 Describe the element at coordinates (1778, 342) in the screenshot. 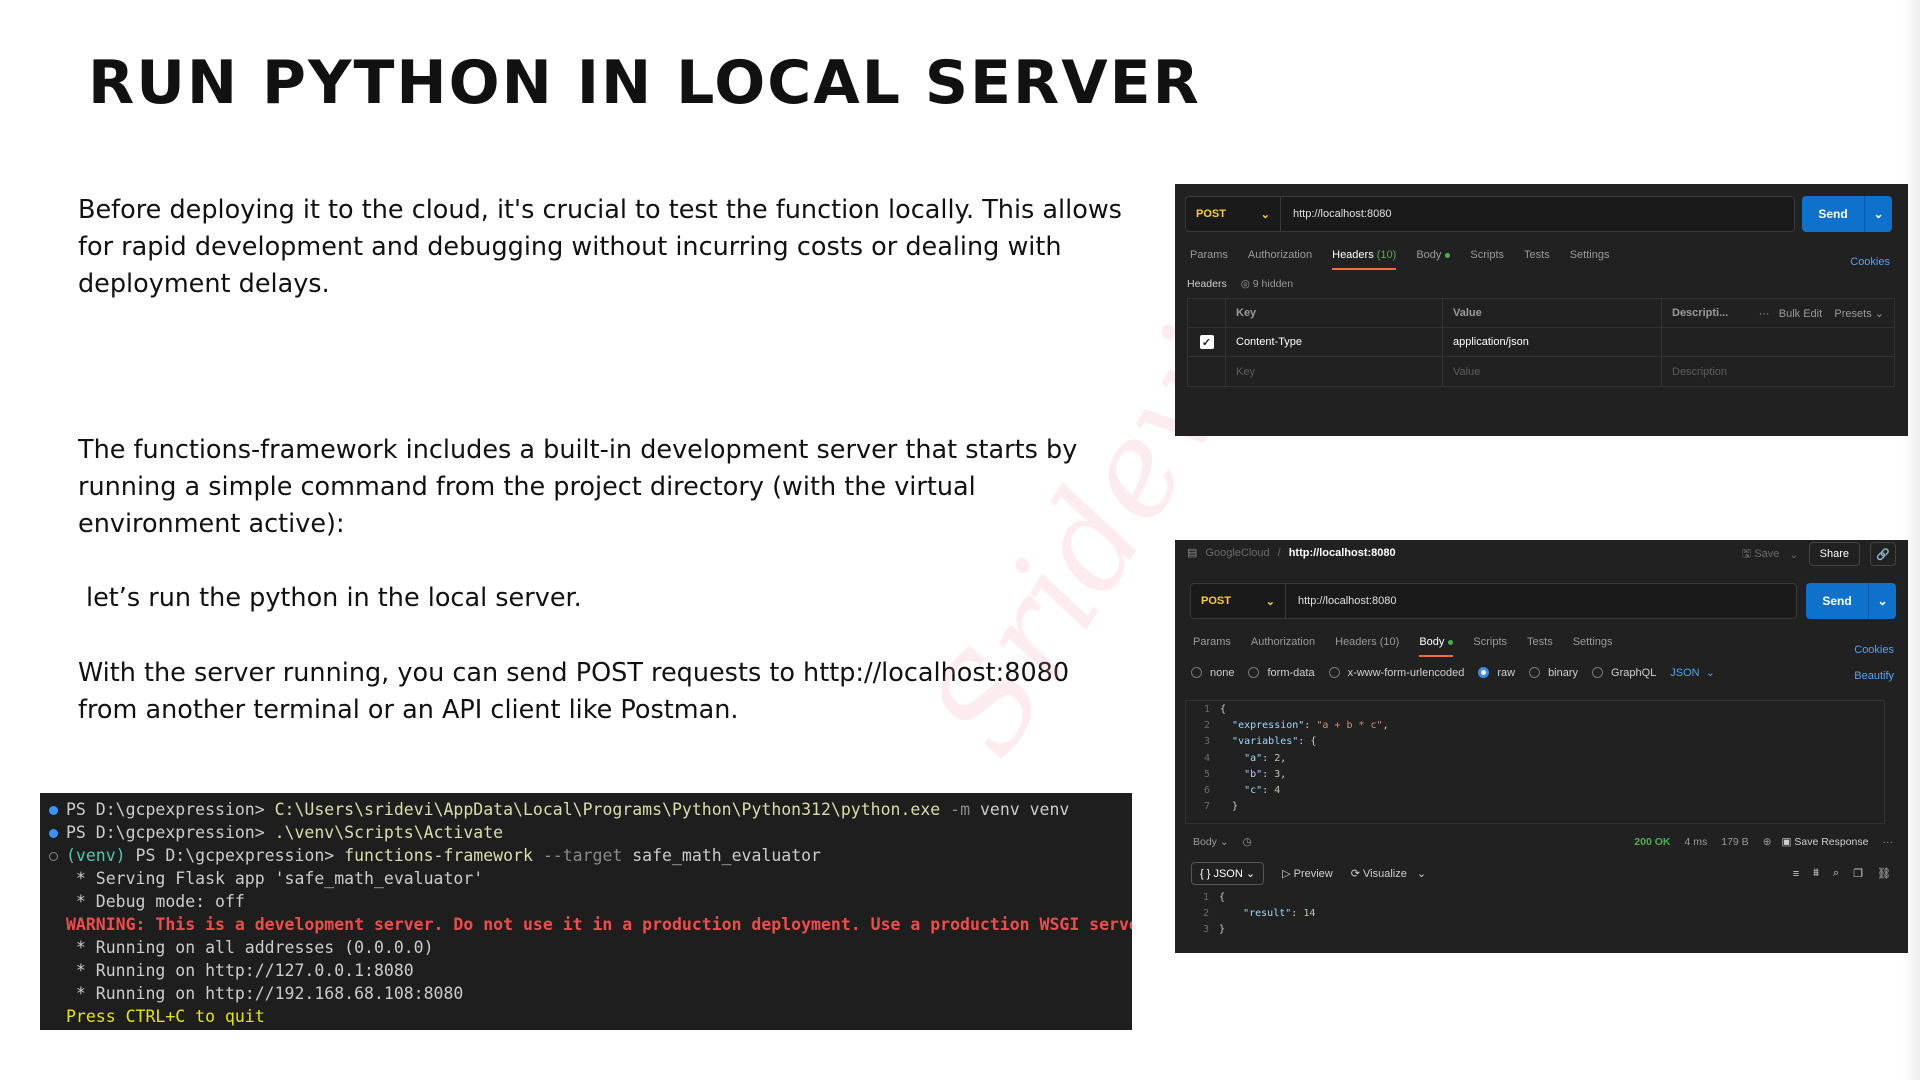

I see `header-description-cell` at that location.